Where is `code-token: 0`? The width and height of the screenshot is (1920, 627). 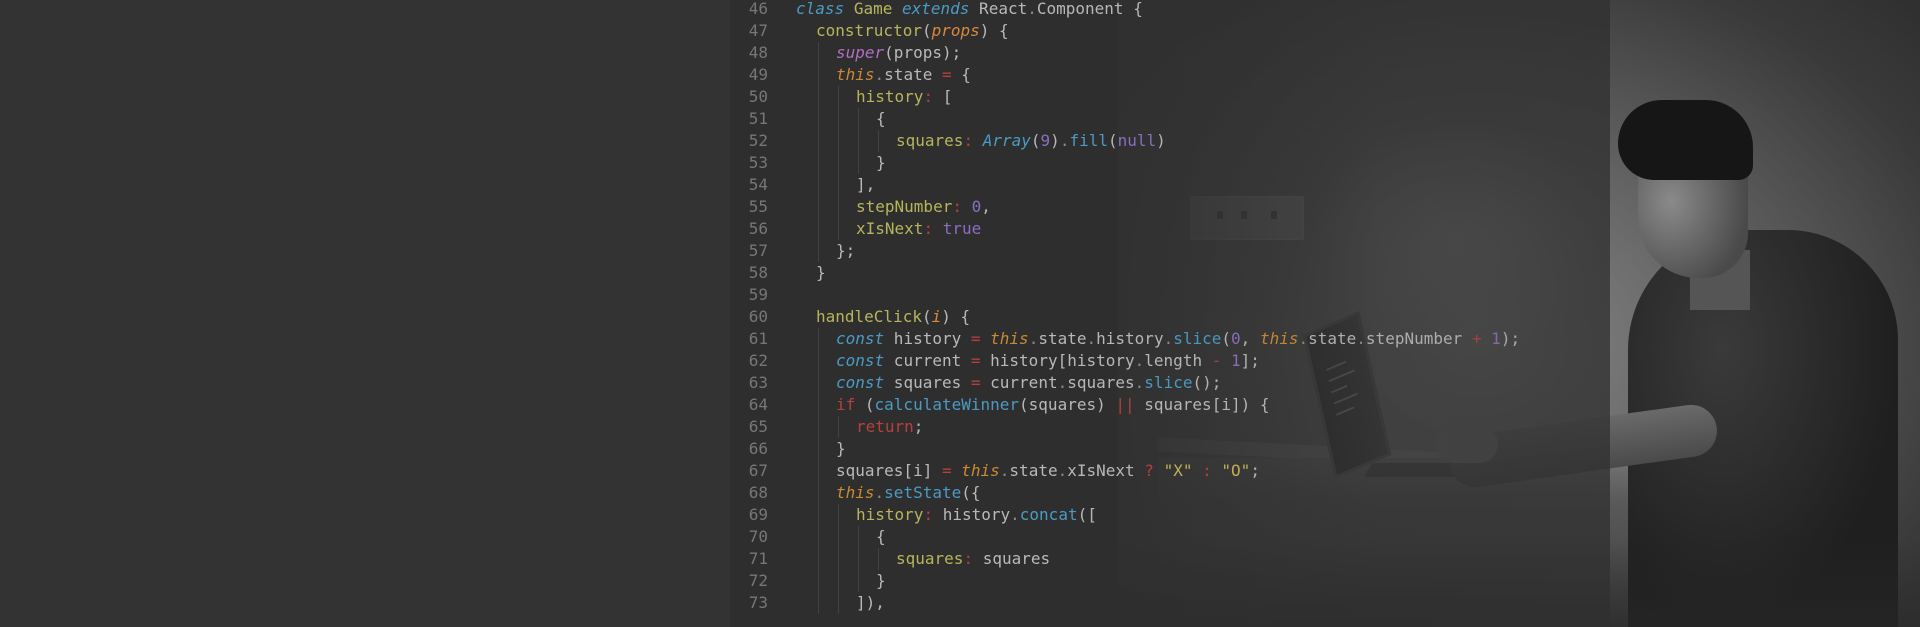
code-token: 0 is located at coordinates (976, 206).